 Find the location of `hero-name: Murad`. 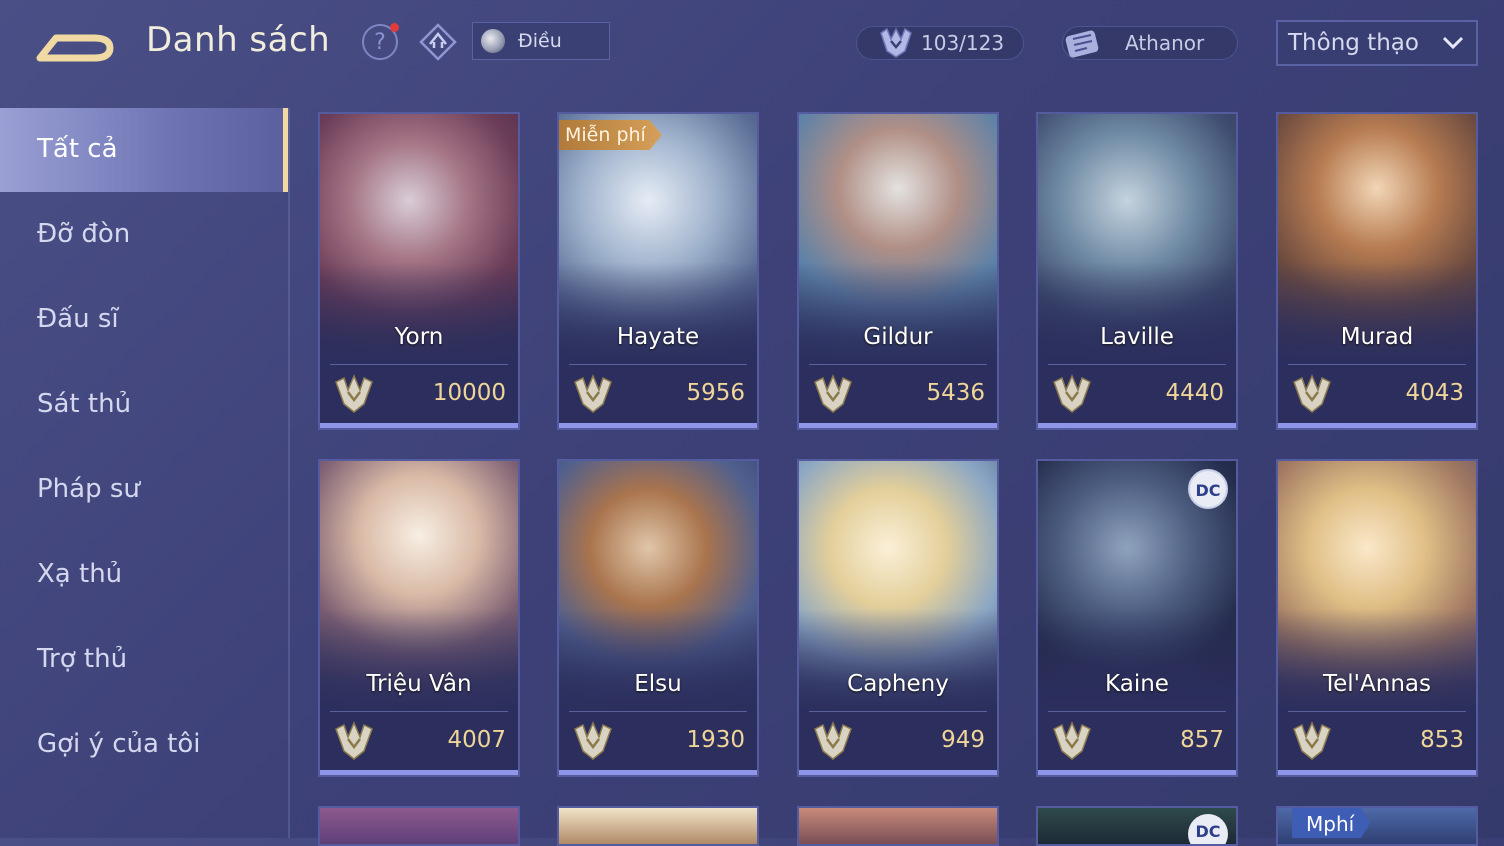

hero-name: Murad is located at coordinates (1377, 337).